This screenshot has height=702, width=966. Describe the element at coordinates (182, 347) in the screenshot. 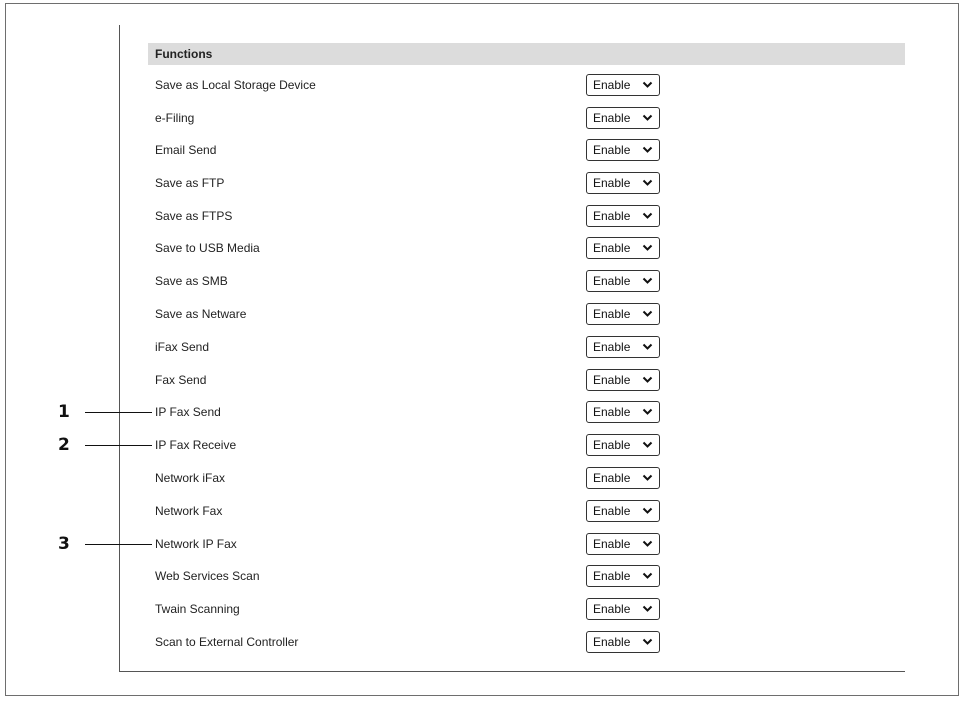

I see `function-label: iFax Send` at that location.